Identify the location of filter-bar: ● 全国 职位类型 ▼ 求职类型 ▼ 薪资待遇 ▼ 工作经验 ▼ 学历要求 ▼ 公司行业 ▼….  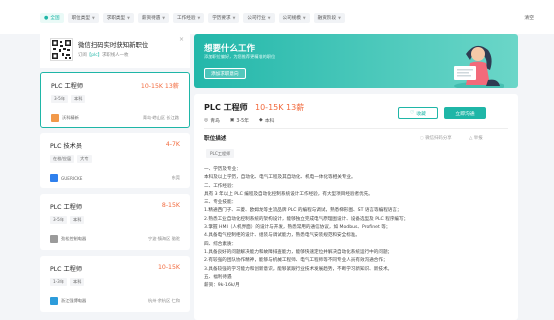
(277, 17).